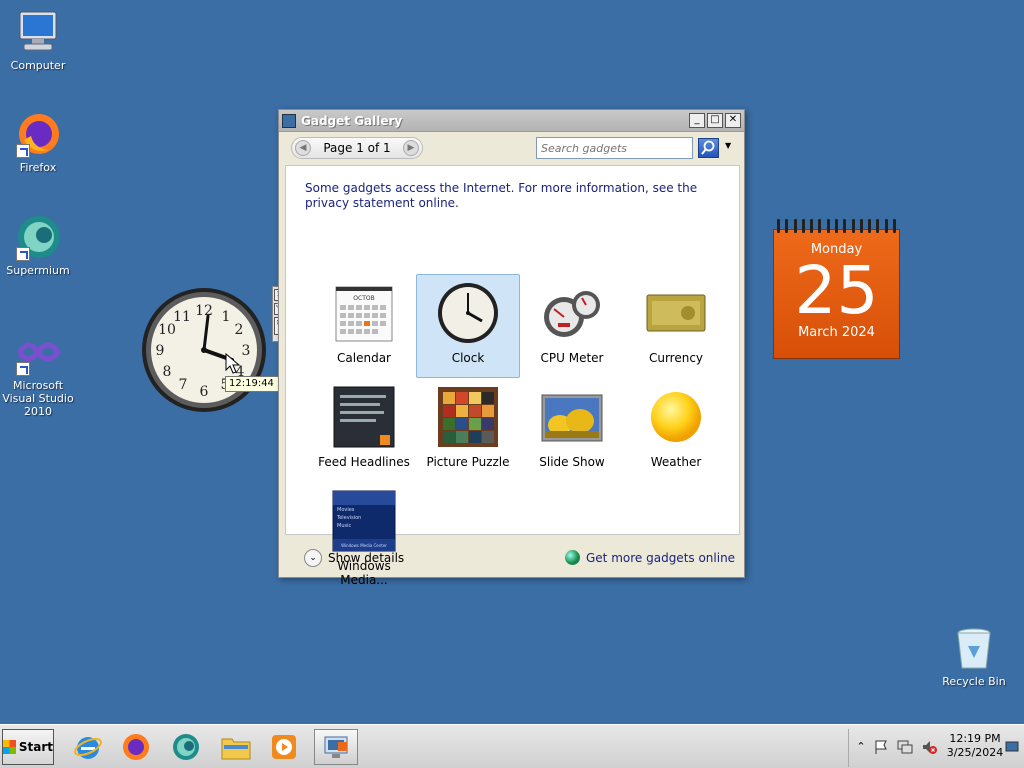  I want to click on close-button: ✕, so click(733, 120).